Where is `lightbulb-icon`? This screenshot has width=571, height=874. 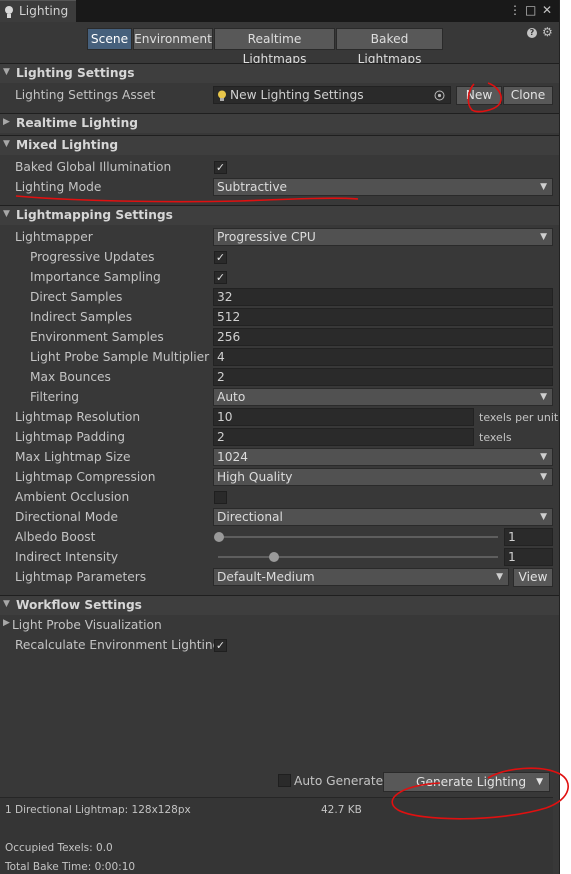
lightbulb-icon is located at coordinates (9, 12).